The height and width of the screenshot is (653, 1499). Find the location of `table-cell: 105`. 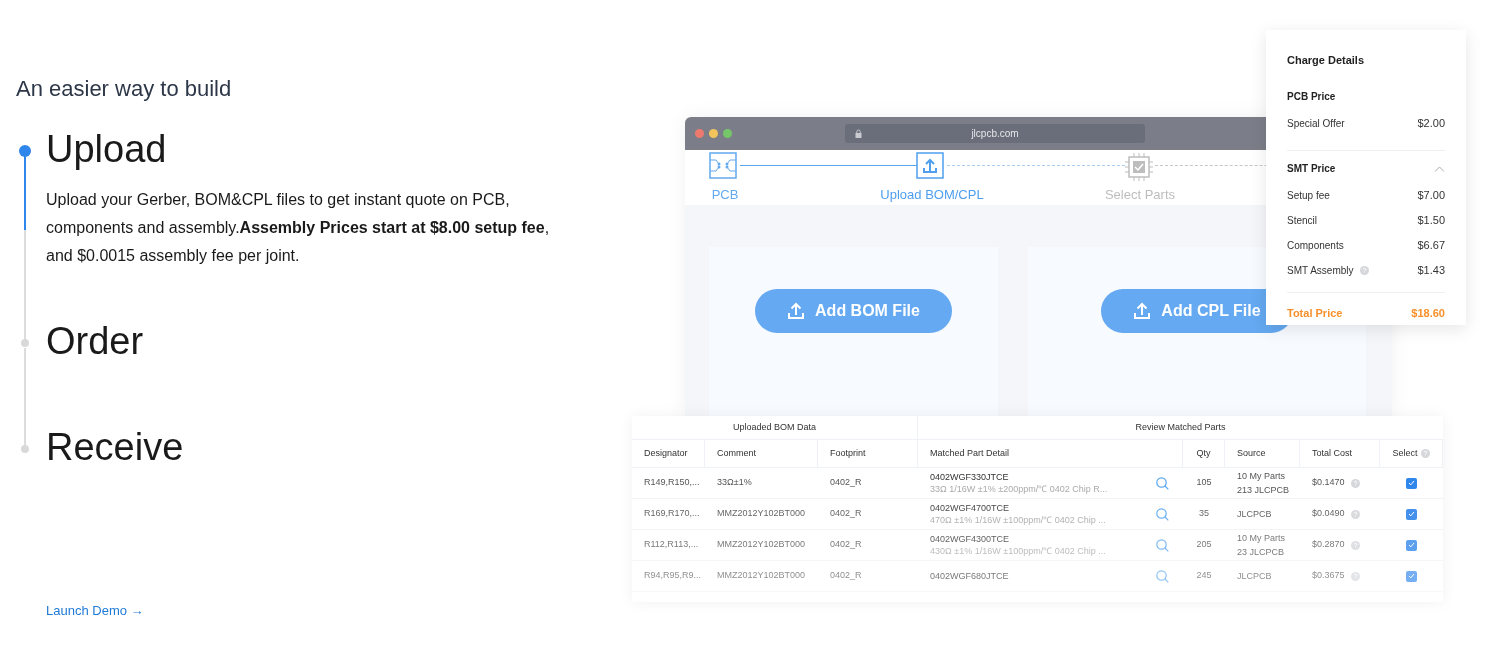

table-cell: 105 is located at coordinates (1204, 483).